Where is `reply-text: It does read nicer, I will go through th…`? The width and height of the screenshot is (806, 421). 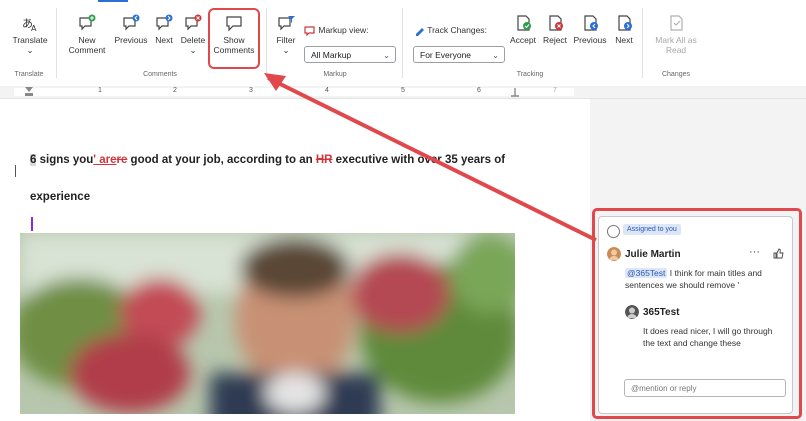 reply-text: It does read nicer, I will go through th… is located at coordinates (708, 337).